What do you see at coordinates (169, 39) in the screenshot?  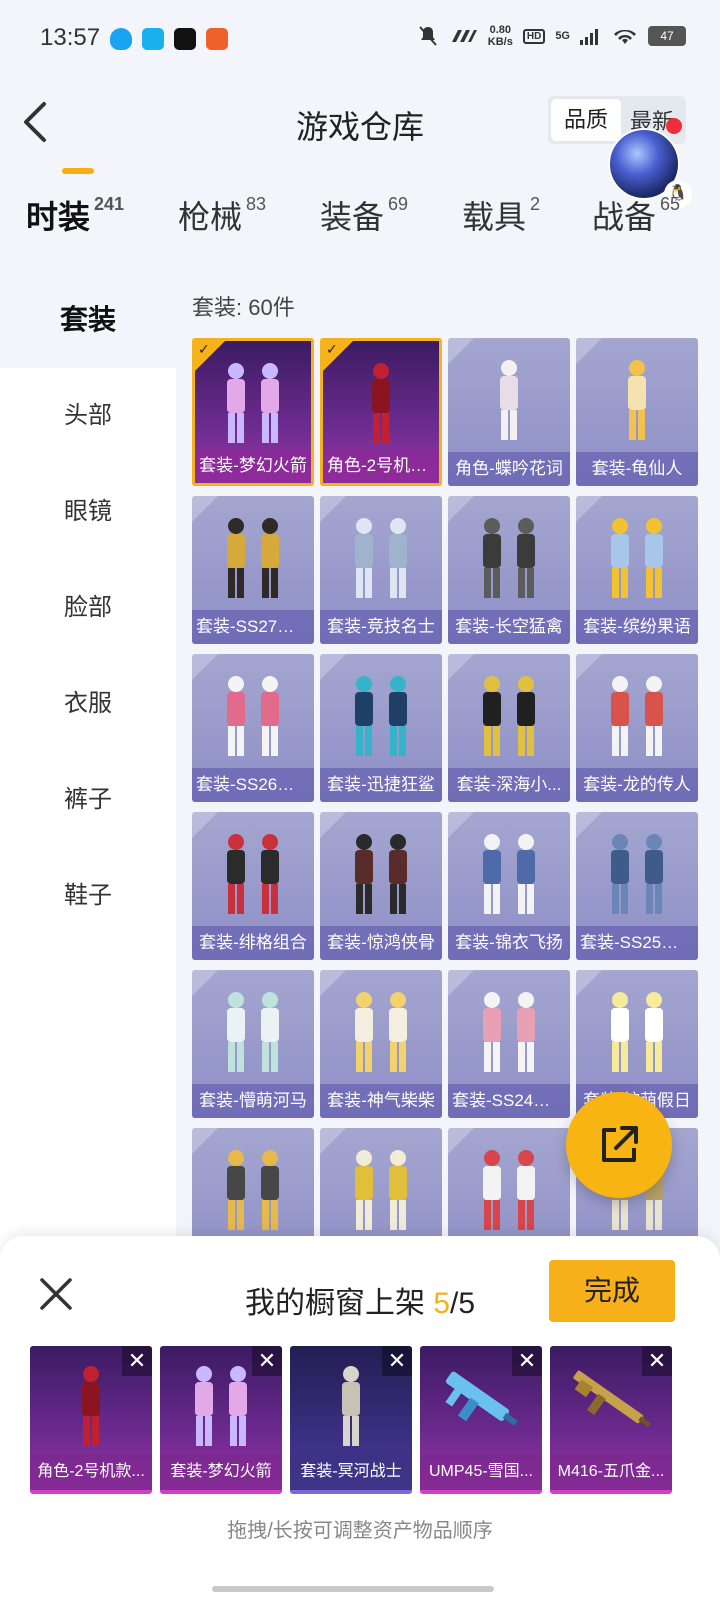 I see `status-app-icons` at bounding box center [169, 39].